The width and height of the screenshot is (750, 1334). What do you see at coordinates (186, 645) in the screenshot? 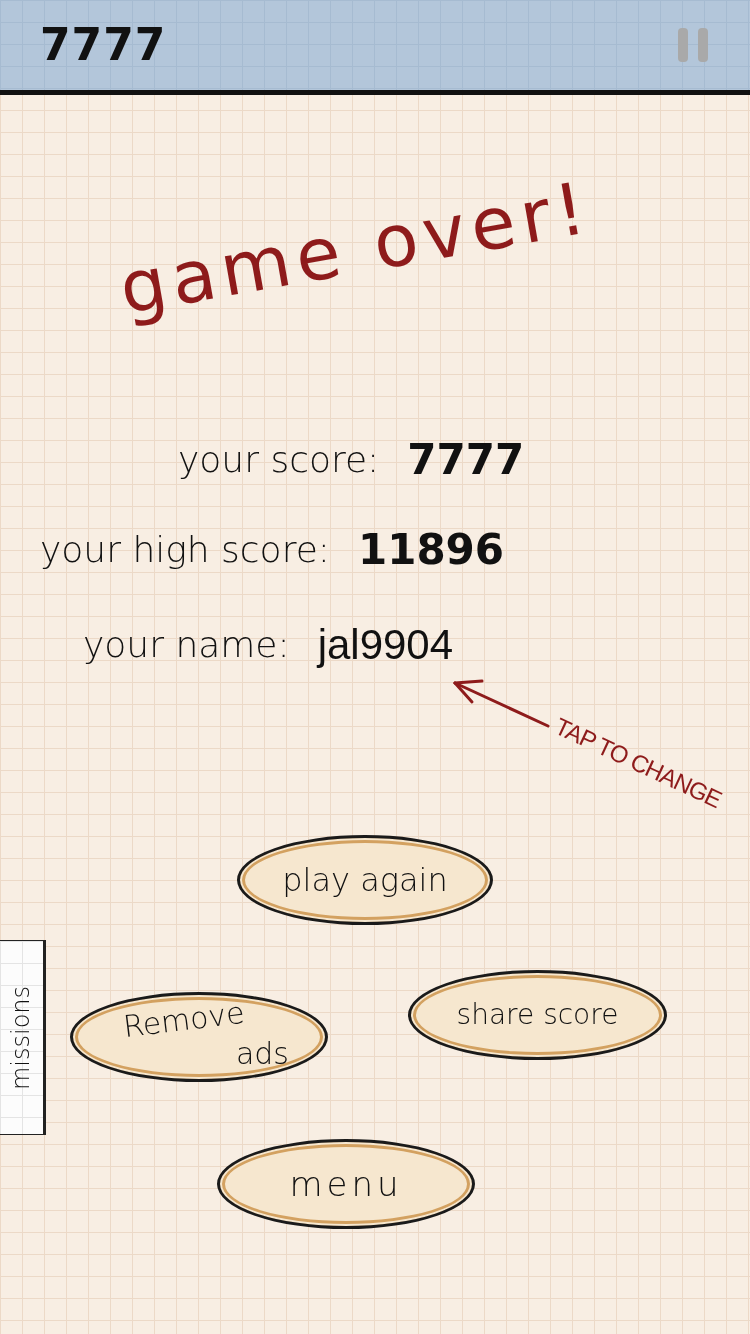
I see `stat-label: your name:` at bounding box center [186, 645].